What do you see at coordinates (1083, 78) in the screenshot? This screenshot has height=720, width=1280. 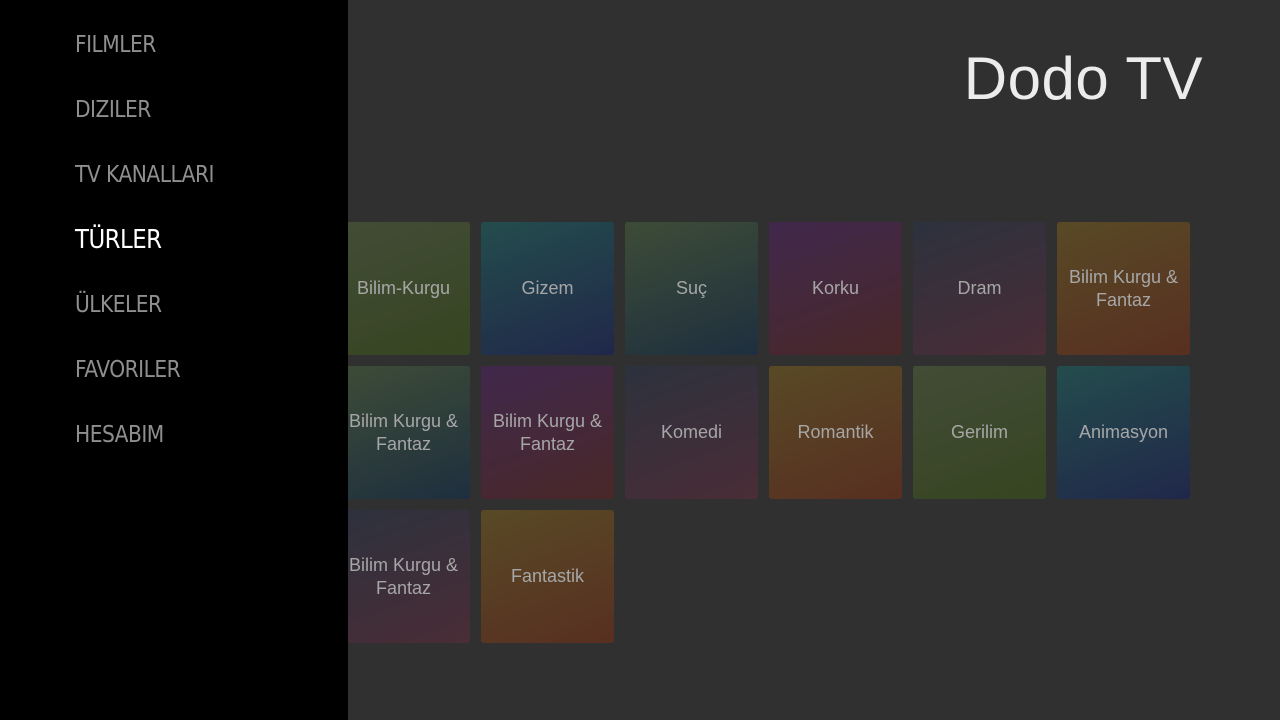 I see `app-title: Dodo TV` at bounding box center [1083, 78].